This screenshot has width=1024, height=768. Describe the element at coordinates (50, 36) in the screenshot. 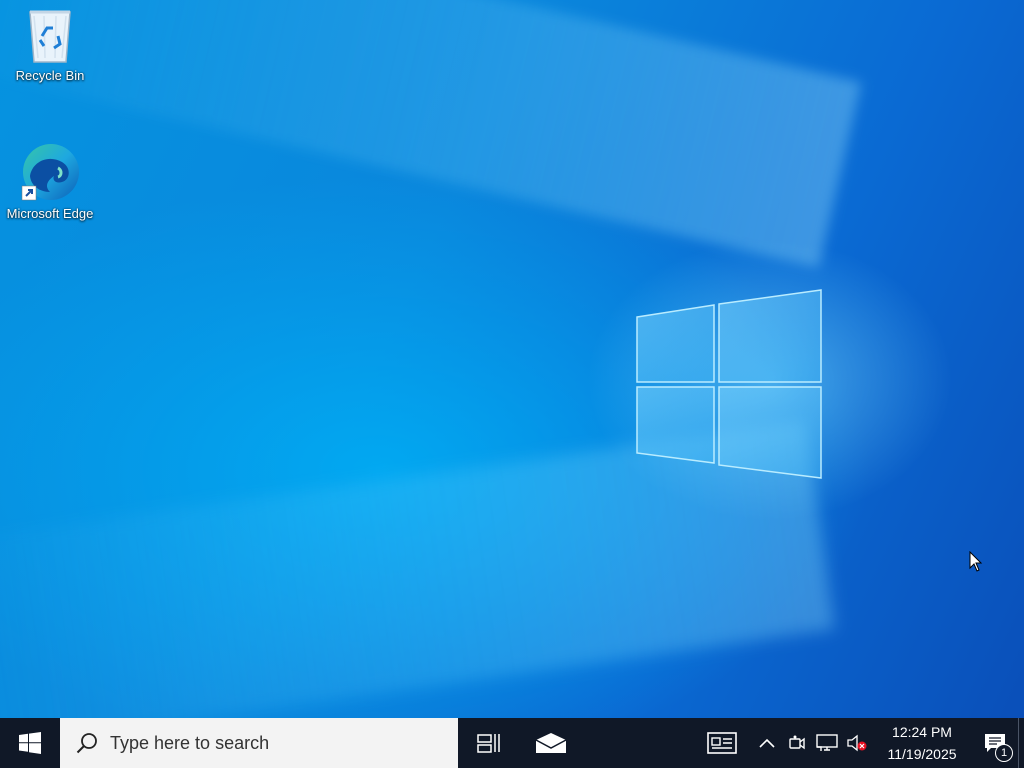

I see `recycle-bin-icon` at that location.